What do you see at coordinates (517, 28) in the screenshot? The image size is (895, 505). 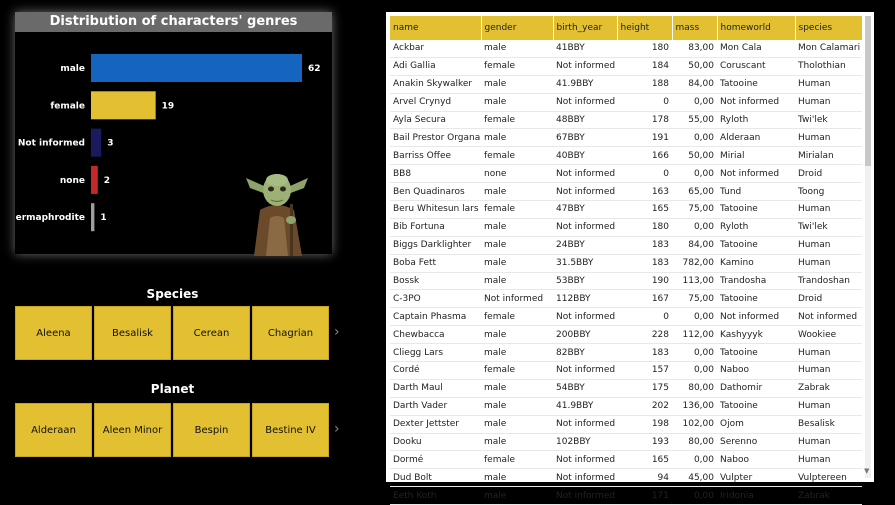 I see `column-header-gender: gender` at bounding box center [517, 28].